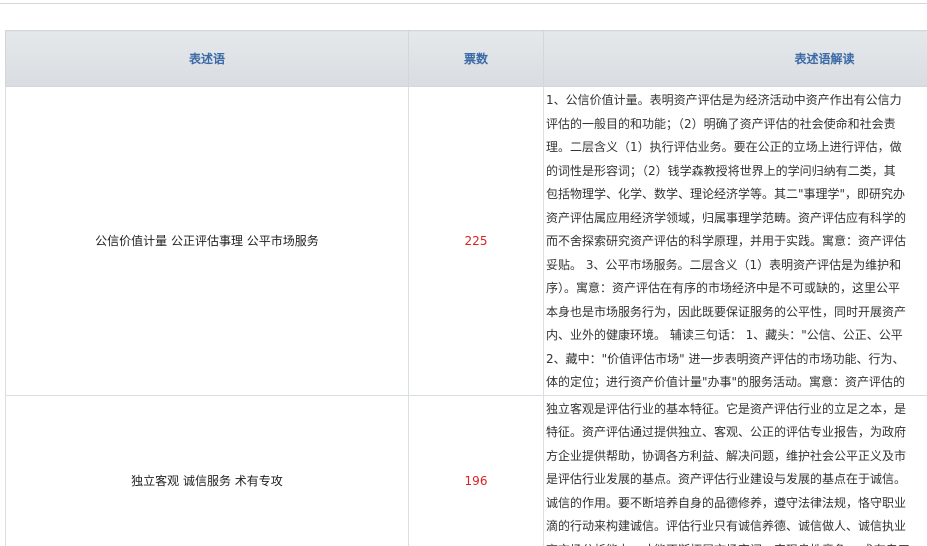 The image size is (927, 546). Describe the element at coordinates (735, 58) in the screenshot. I see `column-header-interpretation: 表述语解读` at that location.